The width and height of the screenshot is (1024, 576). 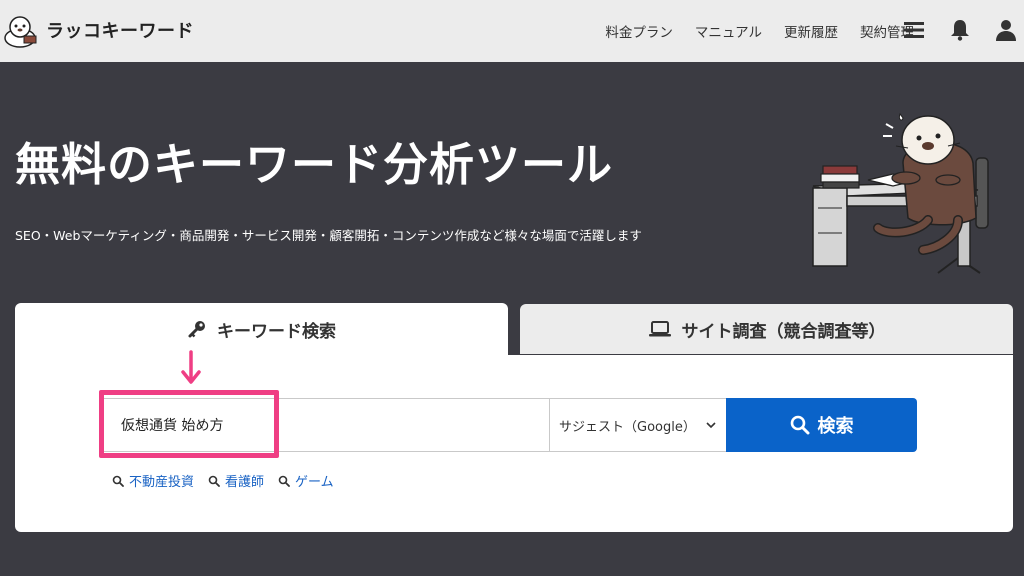 What do you see at coordinates (314, 482) in the screenshot?
I see `suggestion-label: ゲーム` at bounding box center [314, 482].